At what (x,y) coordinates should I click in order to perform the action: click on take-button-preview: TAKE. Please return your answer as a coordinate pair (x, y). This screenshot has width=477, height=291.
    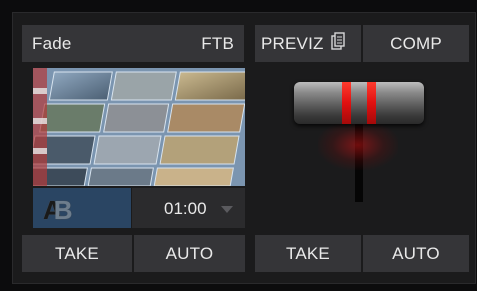
    Looking at the image, I should click on (308, 253).